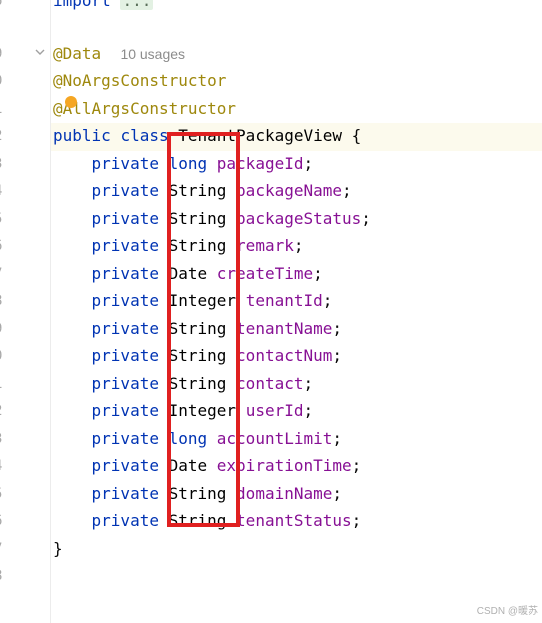  Describe the element at coordinates (284, 300) in the screenshot. I see `field-name: tenantId` at that location.